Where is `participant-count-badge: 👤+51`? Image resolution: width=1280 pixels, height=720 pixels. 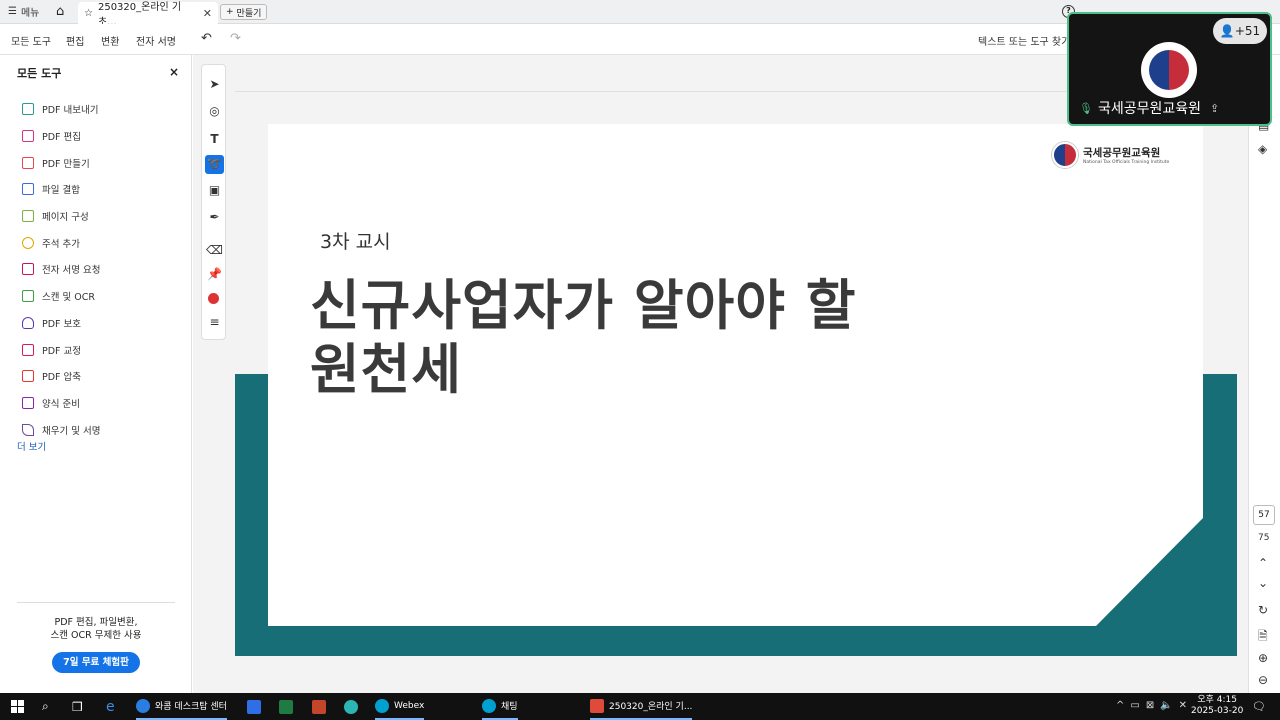 participant-count-badge: 👤+51 is located at coordinates (1240, 31).